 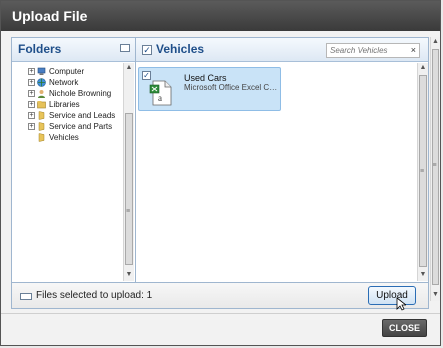 I want to click on tree-item-label: Computer, so click(x=67, y=71).